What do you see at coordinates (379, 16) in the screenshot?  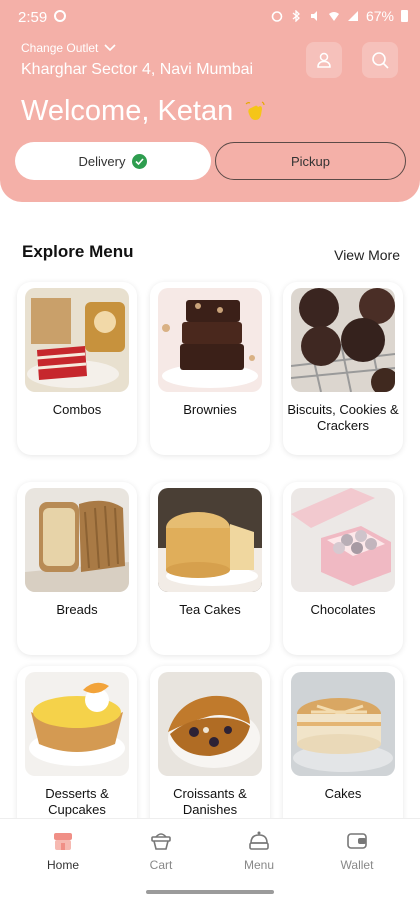 I see `battery-percent: 67%` at bounding box center [379, 16].